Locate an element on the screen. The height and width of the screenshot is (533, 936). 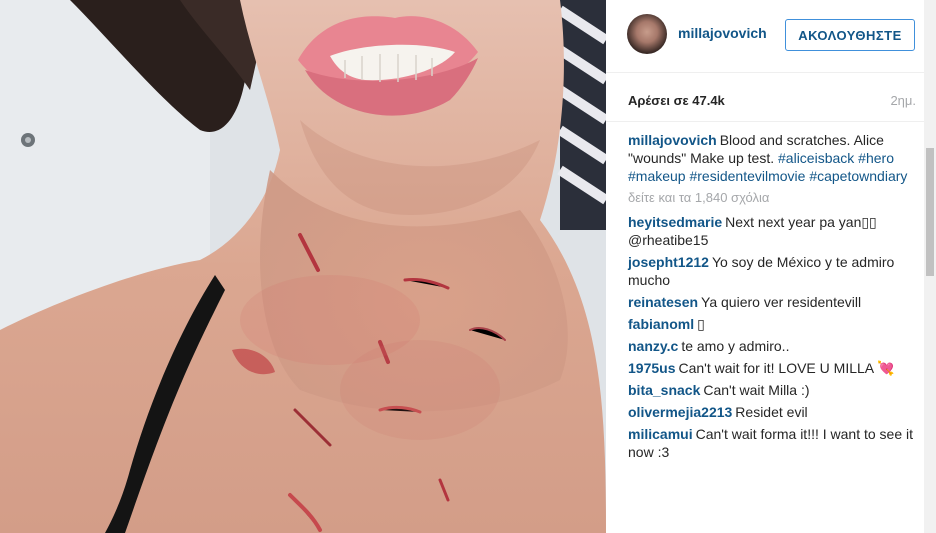
comment-text: Residet evil is located at coordinates (771, 412).